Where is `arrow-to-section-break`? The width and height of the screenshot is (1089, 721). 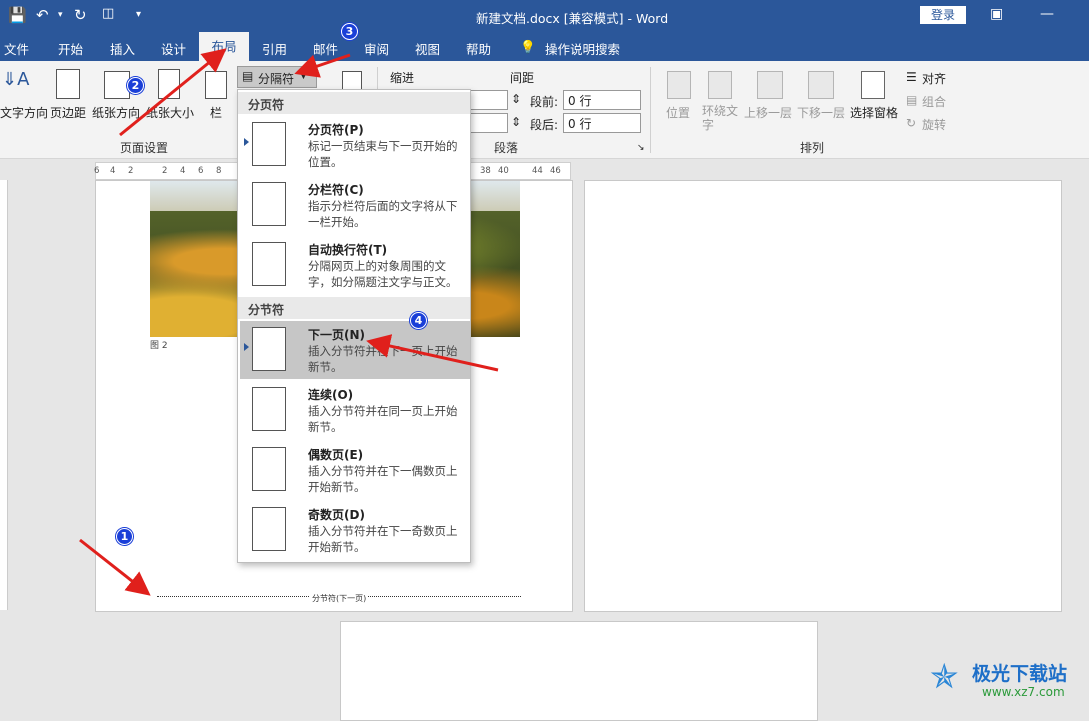
arrow-to-section-break is located at coordinates (115, 567).